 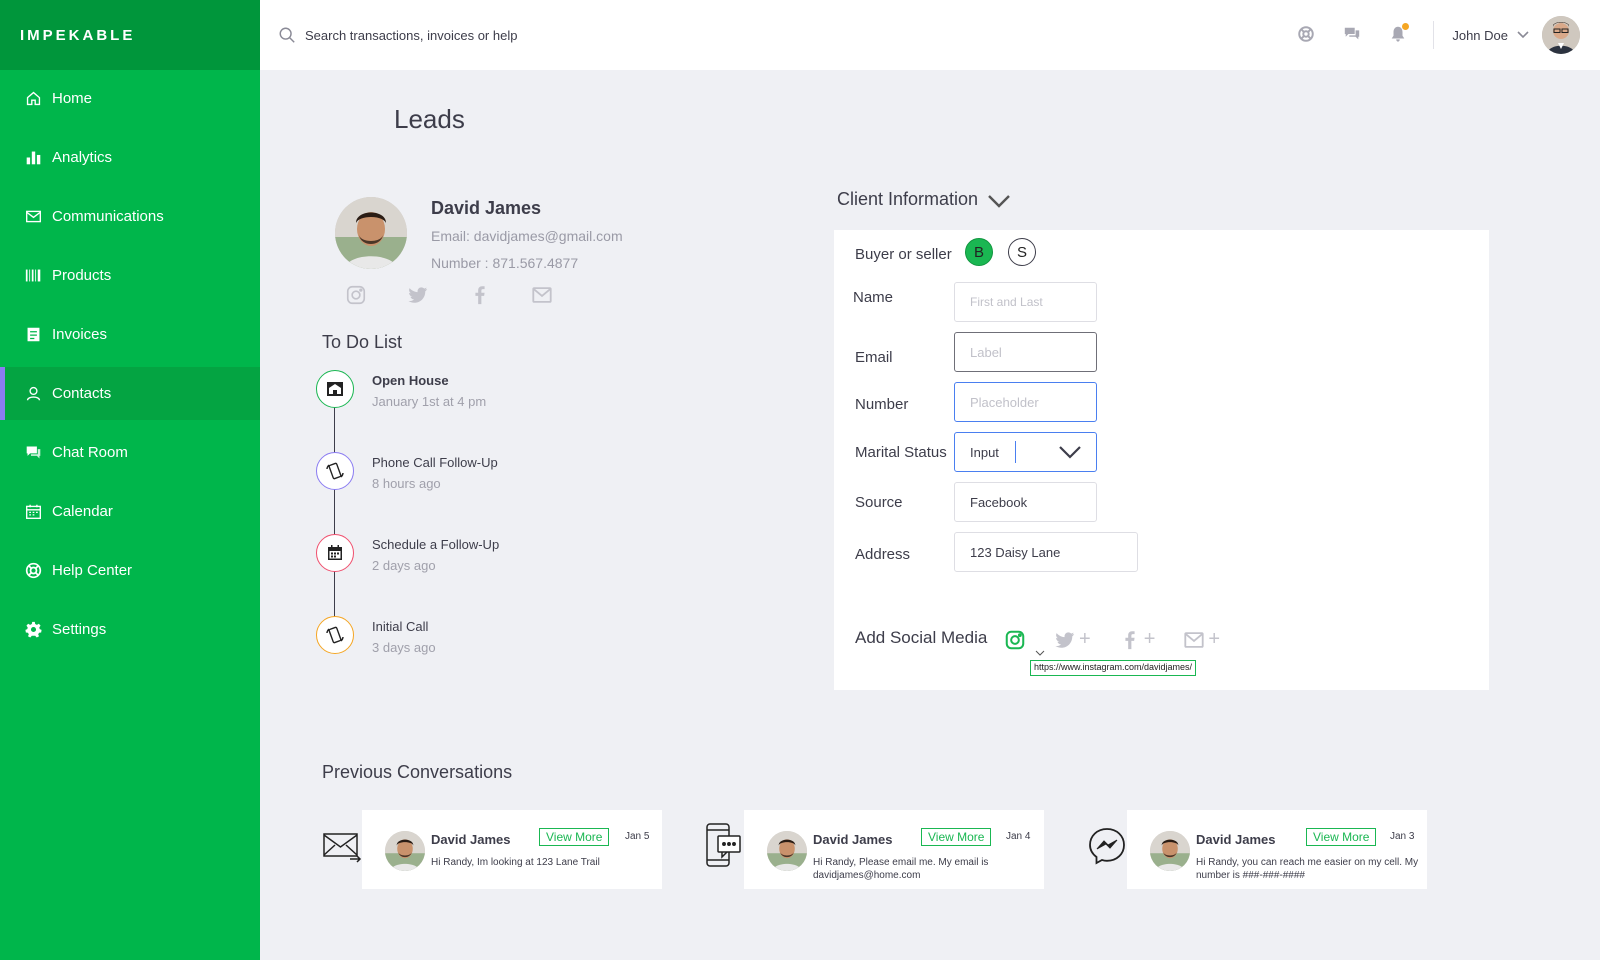 What do you see at coordinates (921, 637) in the screenshot?
I see `add-social-media-label: Add Social Media` at bounding box center [921, 637].